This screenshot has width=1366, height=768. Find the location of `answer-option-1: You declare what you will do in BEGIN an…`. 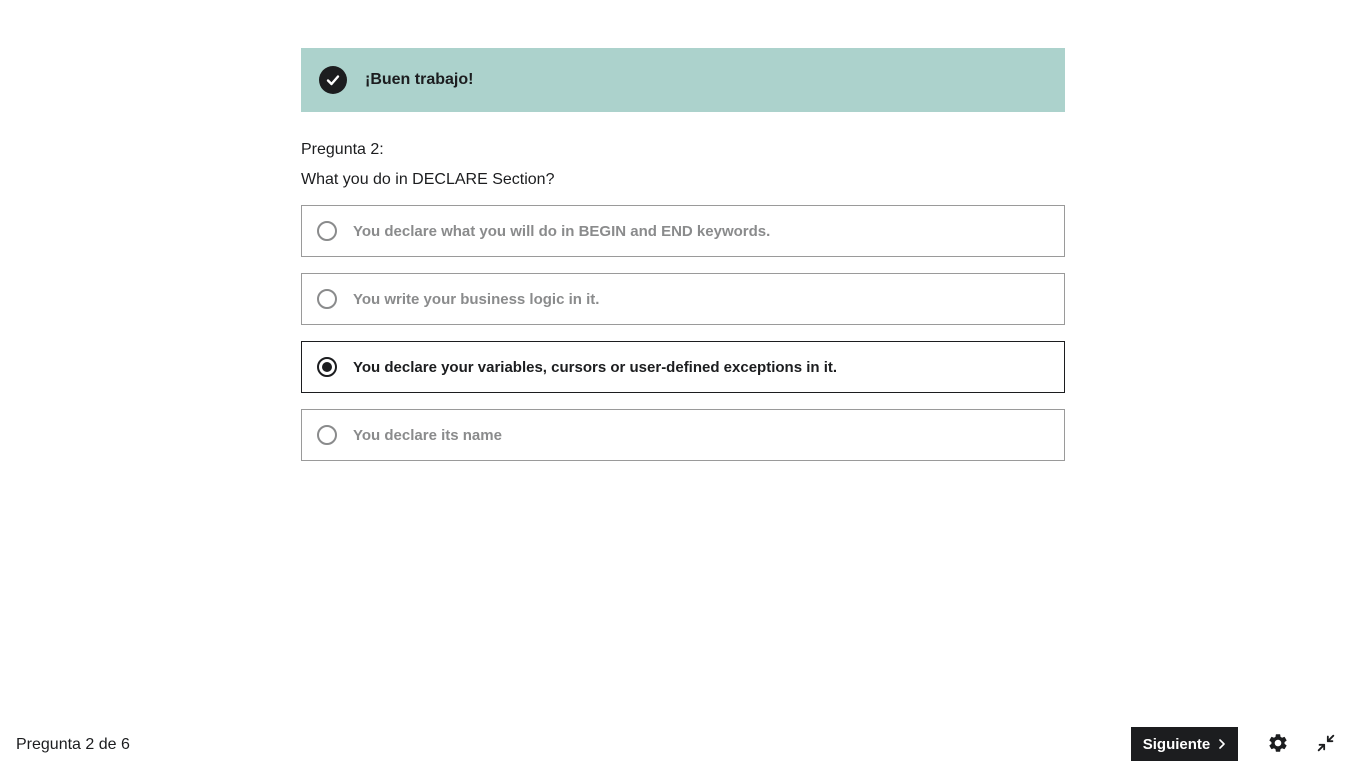

answer-option-1: You declare what you will do in BEGIN an… is located at coordinates (683, 231).